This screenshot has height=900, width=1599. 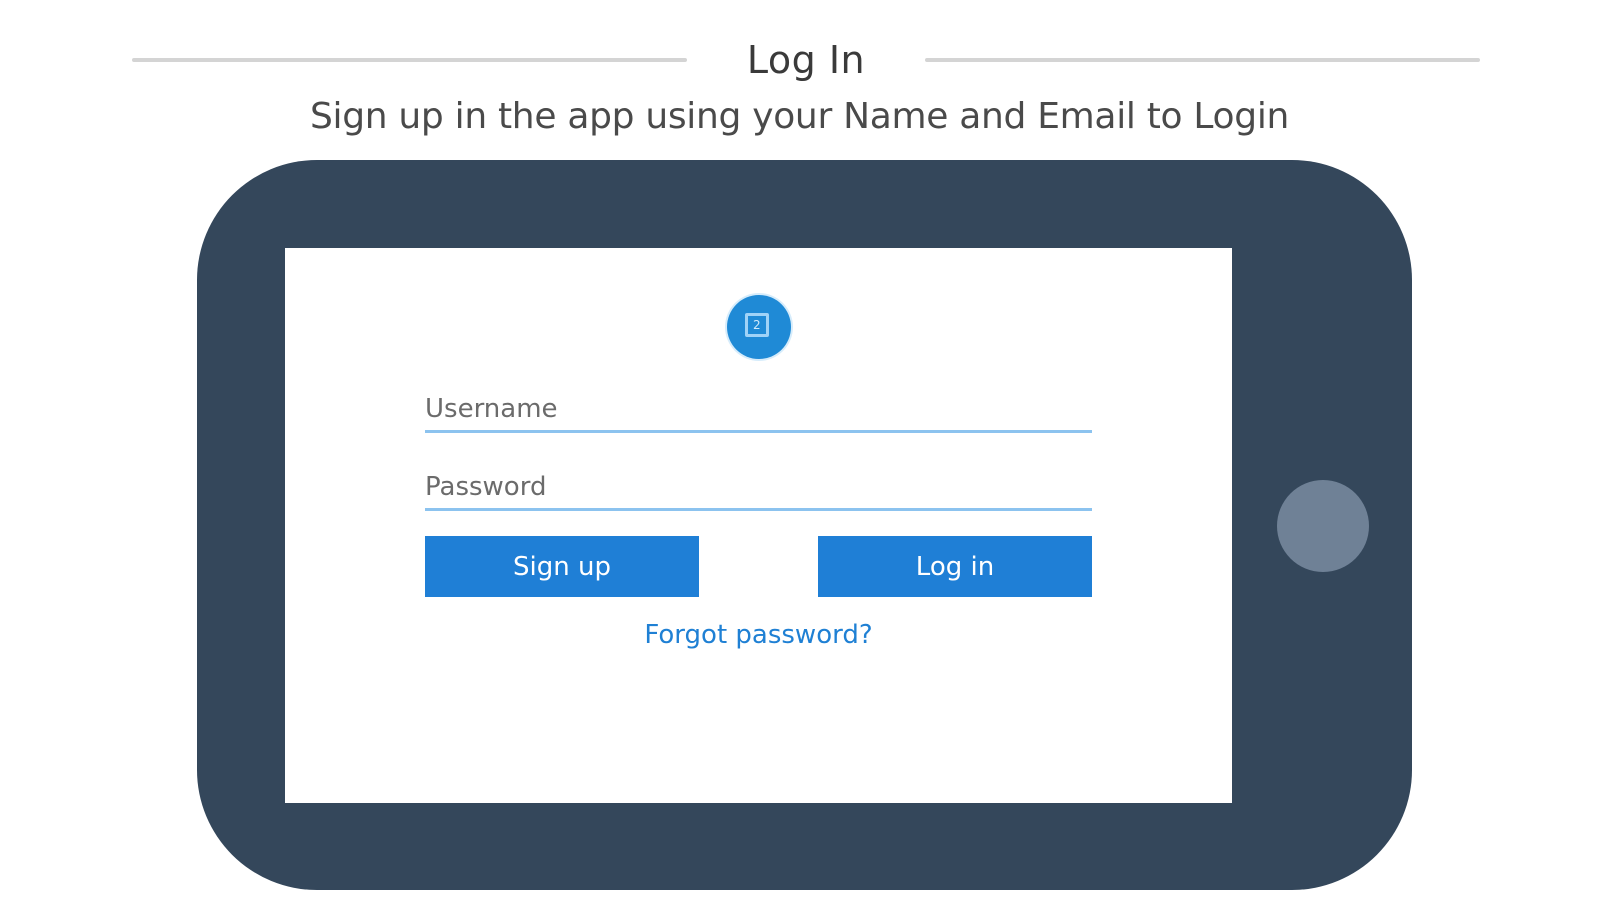 I want to click on logo-glyph: 2, so click(x=757, y=325).